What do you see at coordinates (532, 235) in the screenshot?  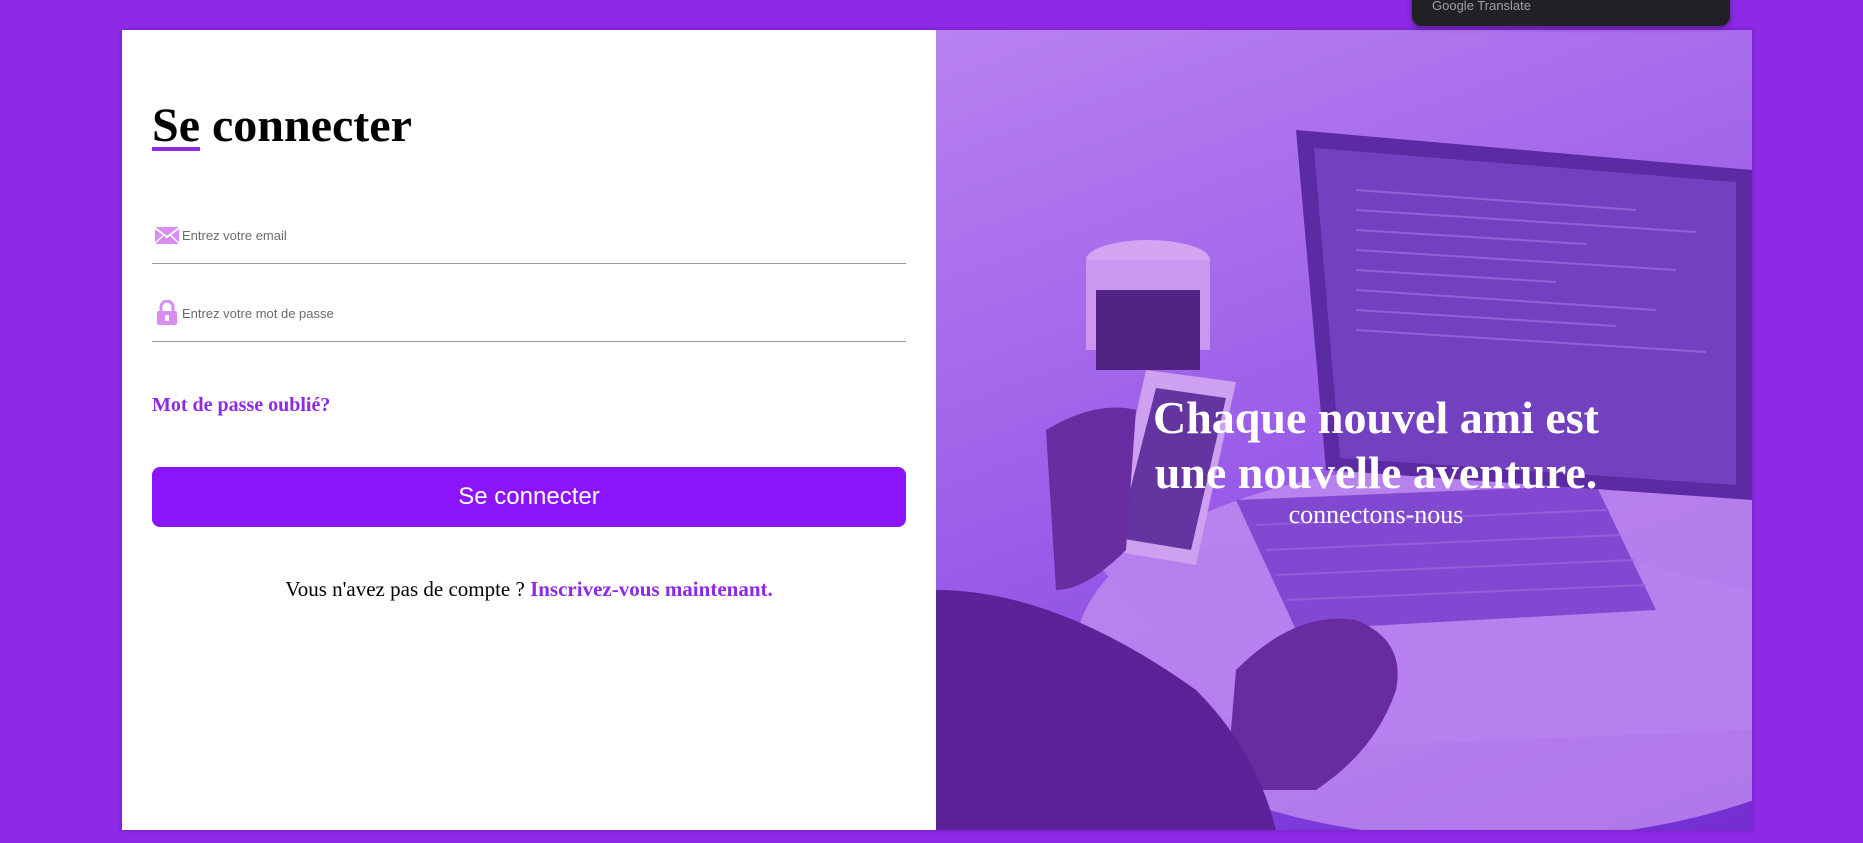 I see `email-input` at bounding box center [532, 235].